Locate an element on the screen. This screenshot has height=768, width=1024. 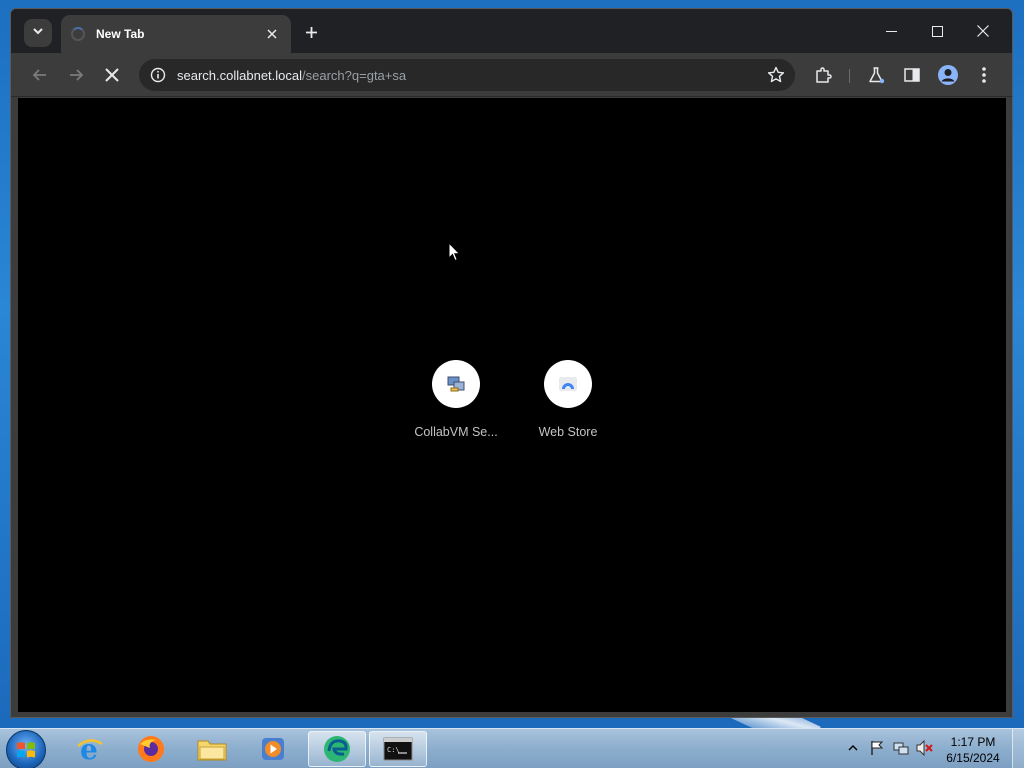
chevron-down-icon is located at coordinates (38, 33).